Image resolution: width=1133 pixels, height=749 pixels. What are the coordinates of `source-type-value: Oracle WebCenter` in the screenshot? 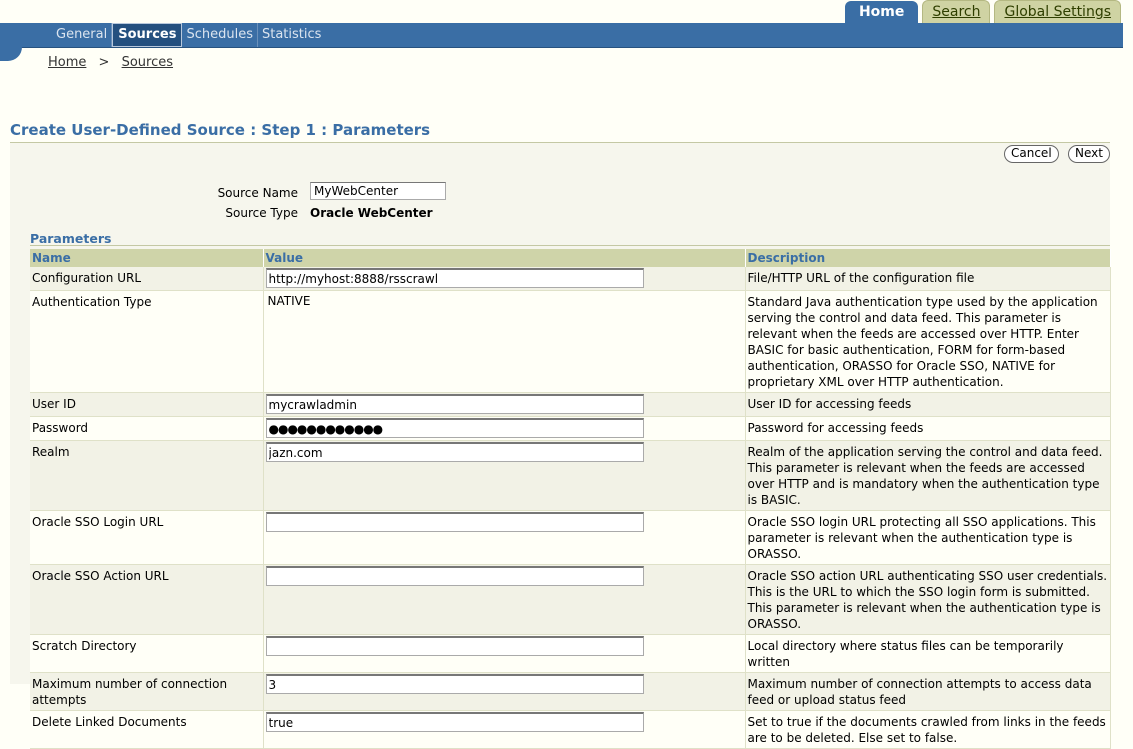 It's located at (371, 213).